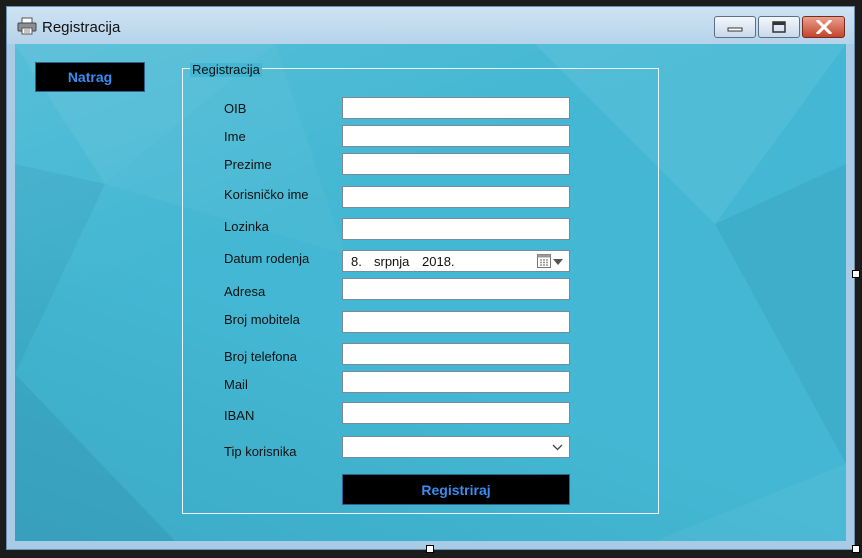 Image resolution: width=862 pixels, height=558 pixels. I want to click on title-bar: Registracija, so click(430, 25).